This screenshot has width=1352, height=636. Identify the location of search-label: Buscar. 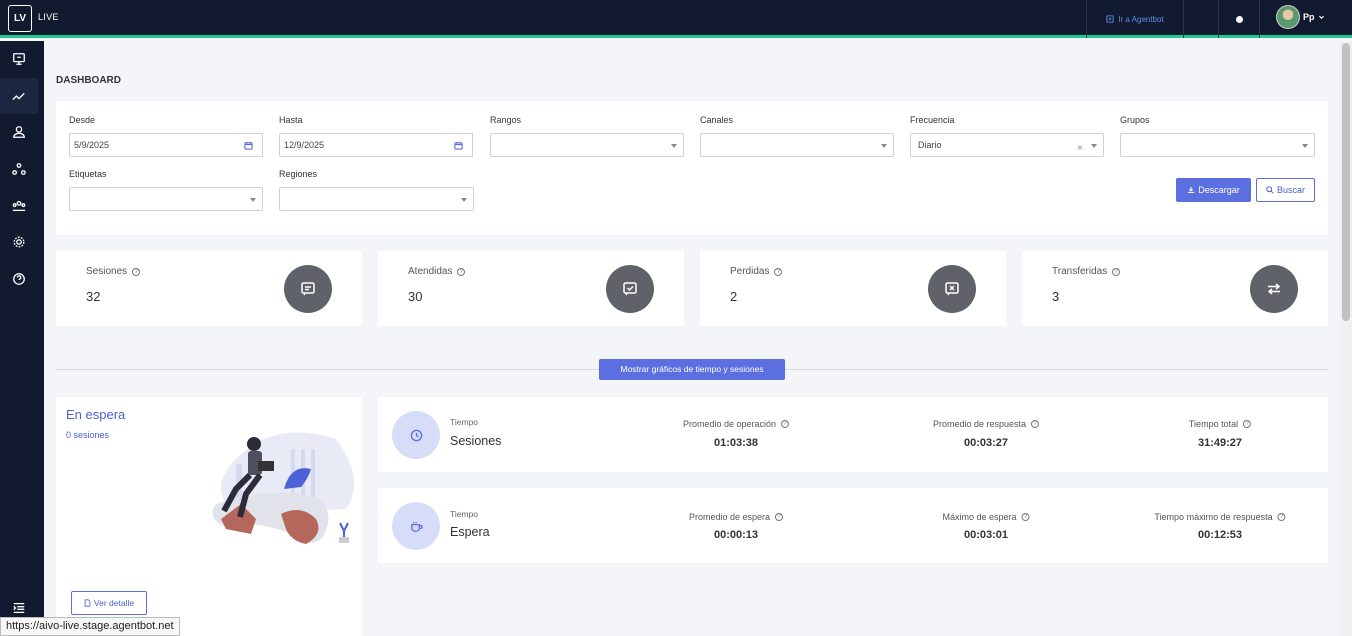
(1290, 190).